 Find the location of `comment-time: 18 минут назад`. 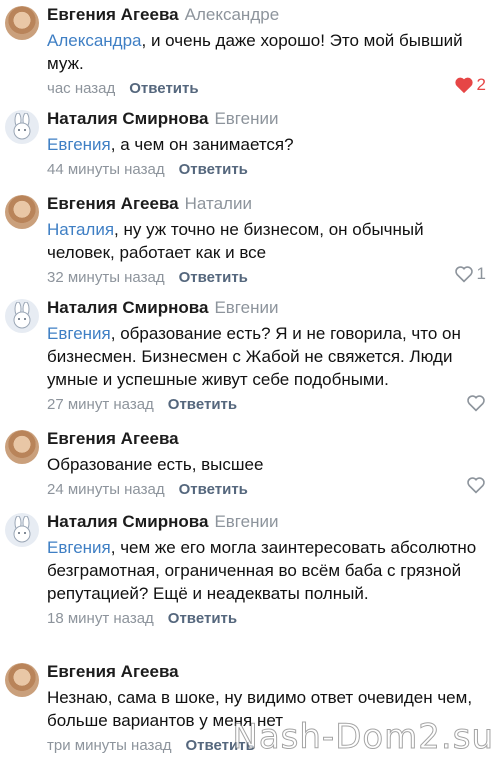

comment-time: 18 минут назад is located at coordinates (100, 618).